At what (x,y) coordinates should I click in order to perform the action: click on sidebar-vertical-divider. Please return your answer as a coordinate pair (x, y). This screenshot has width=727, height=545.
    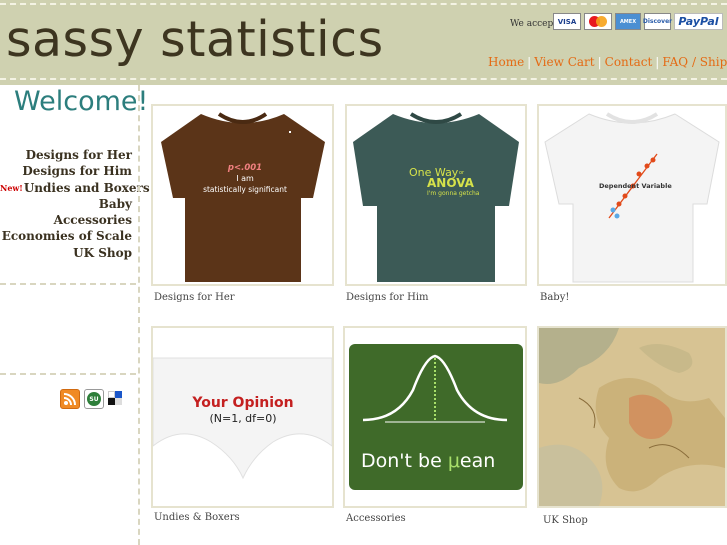
    Looking at the image, I should click on (139, 315).